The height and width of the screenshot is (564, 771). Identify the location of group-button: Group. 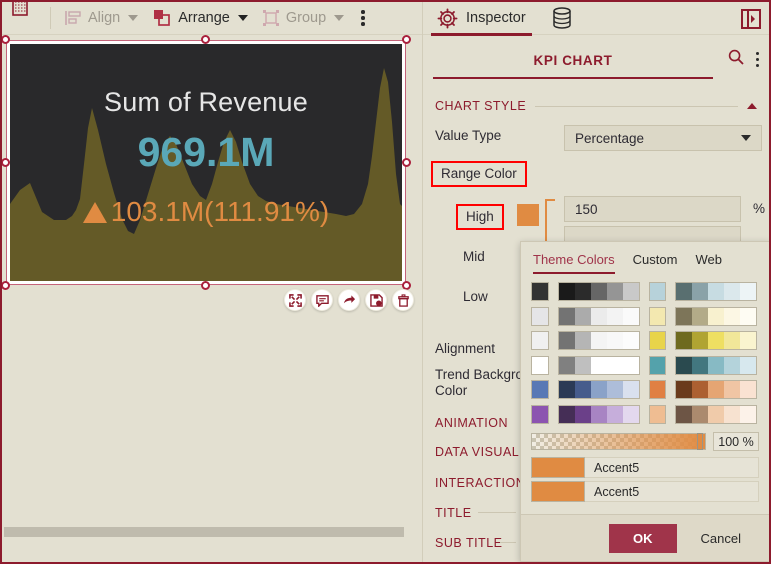
(303, 18).